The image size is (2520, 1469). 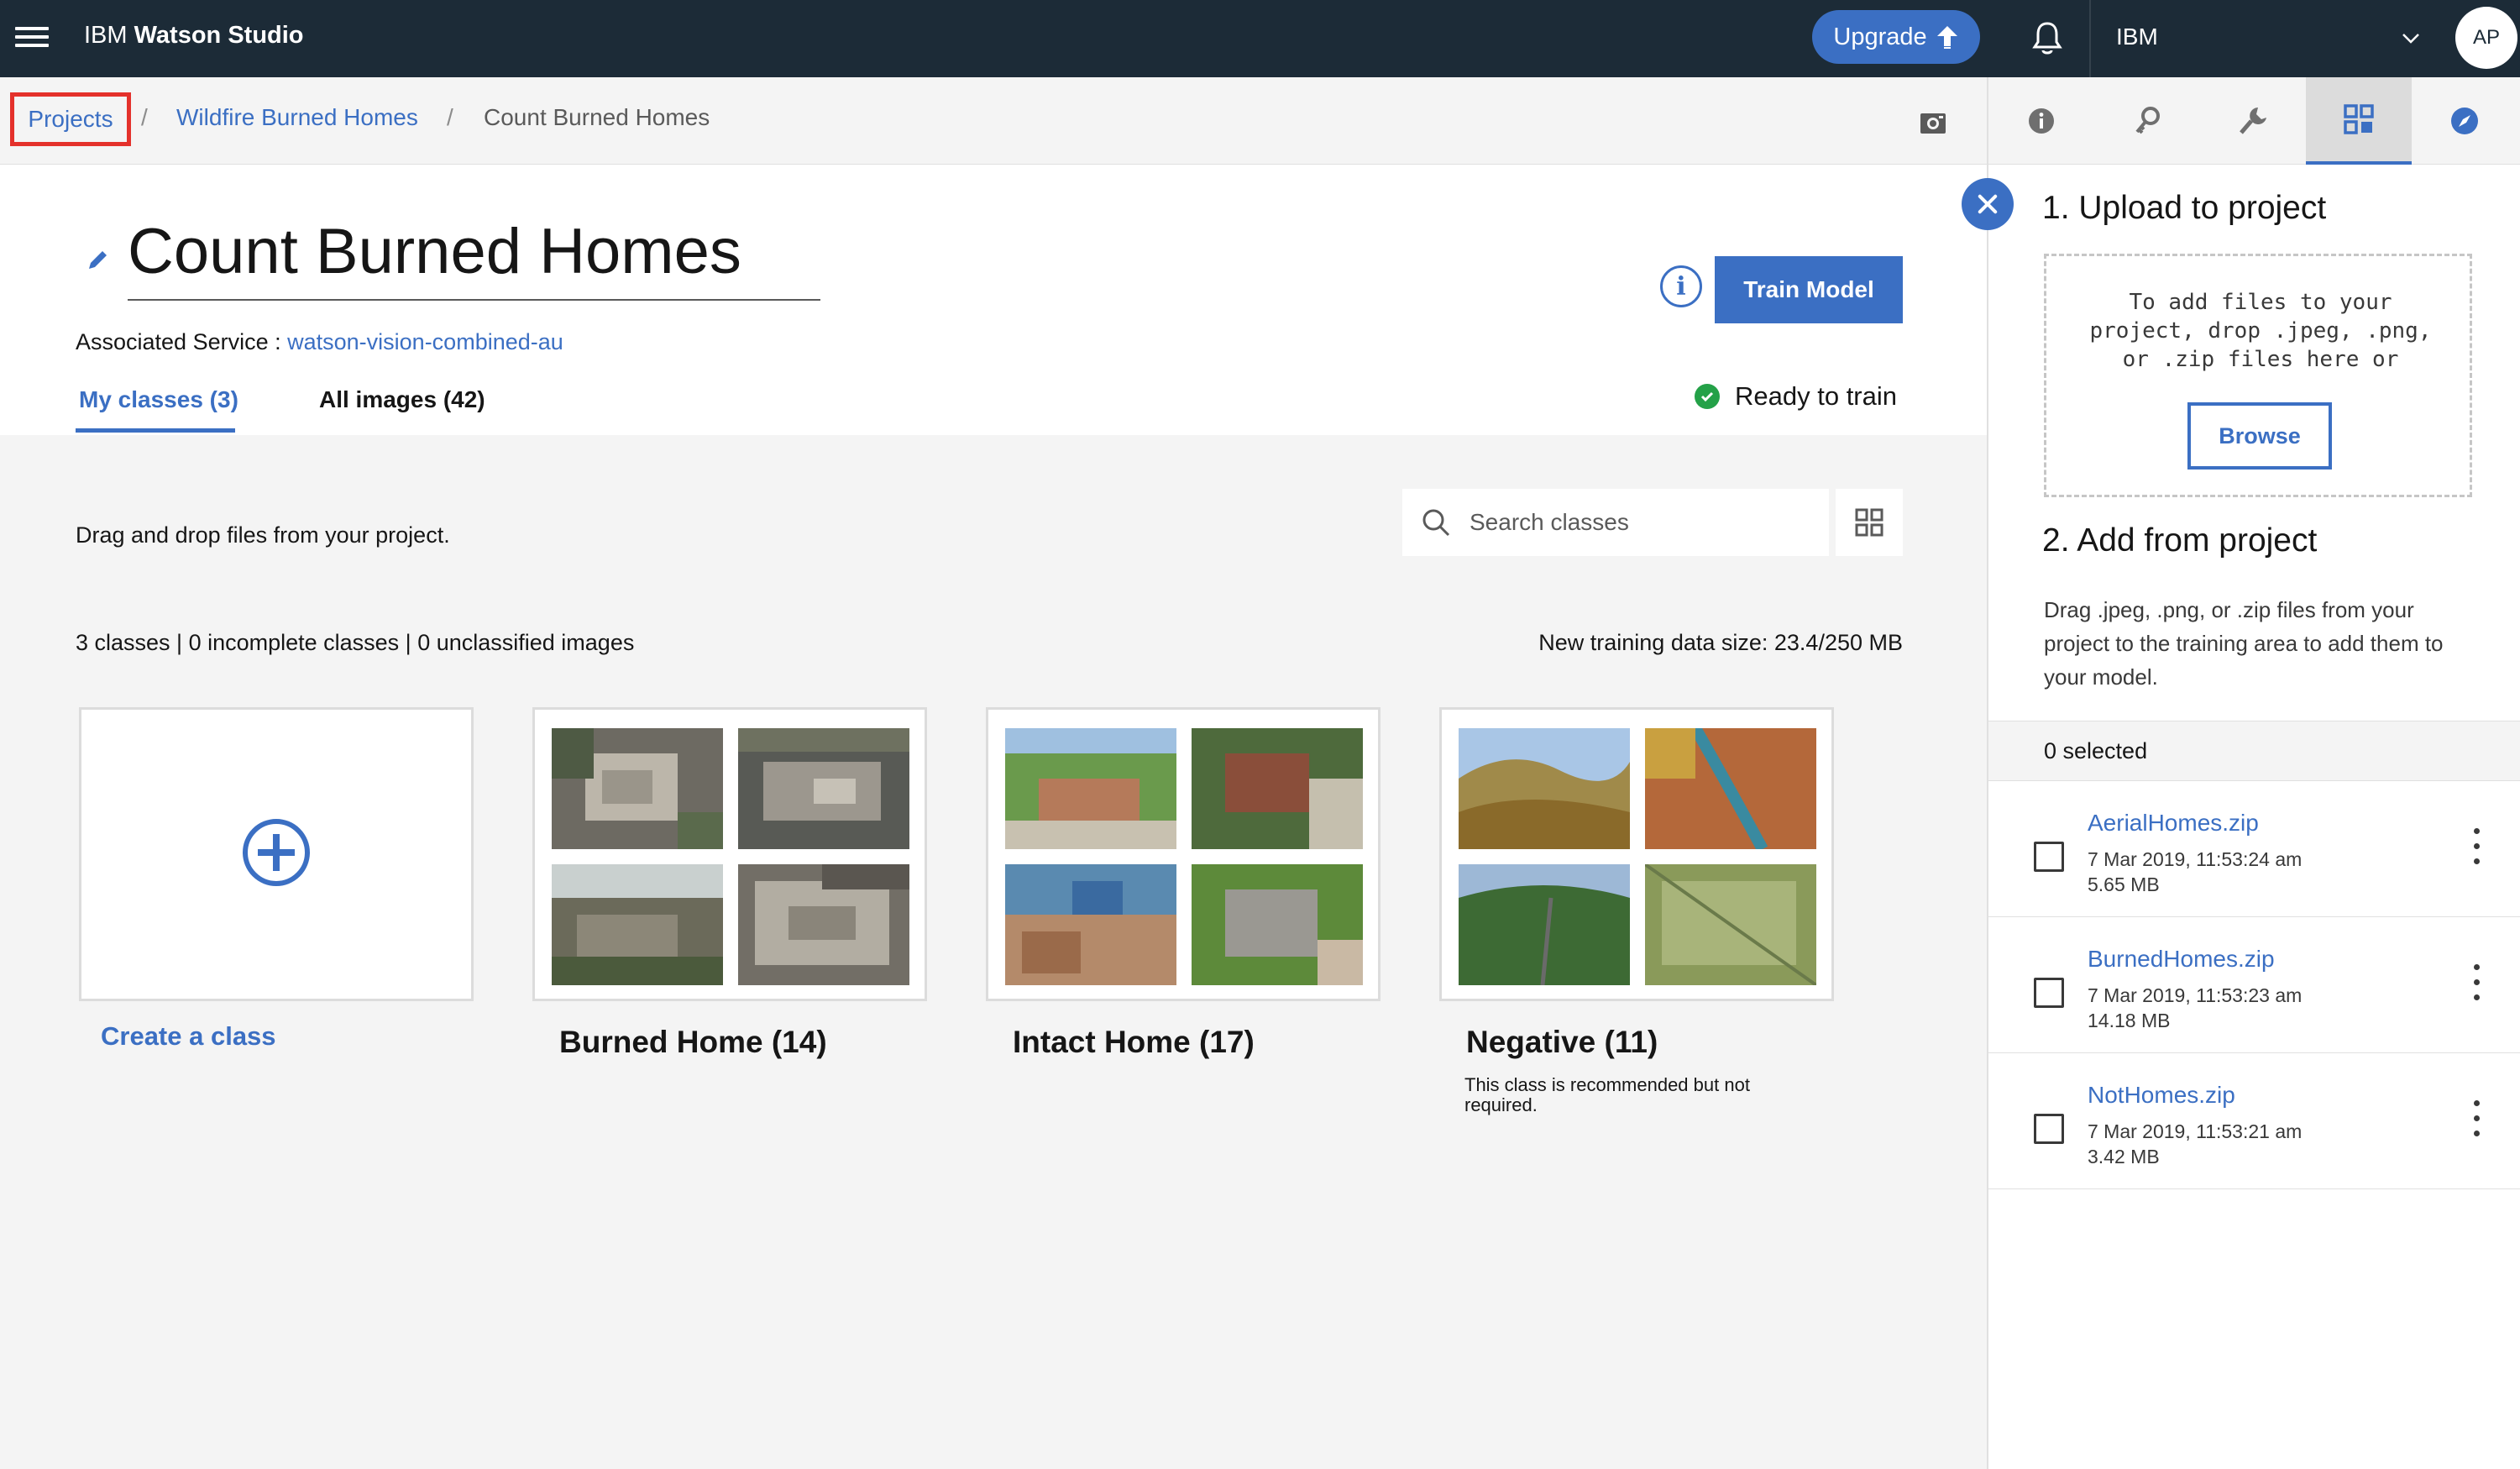 What do you see at coordinates (2137, 37) in the screenshot?
I see `account-switcher: IBM` at bounding box center [2137, 37].